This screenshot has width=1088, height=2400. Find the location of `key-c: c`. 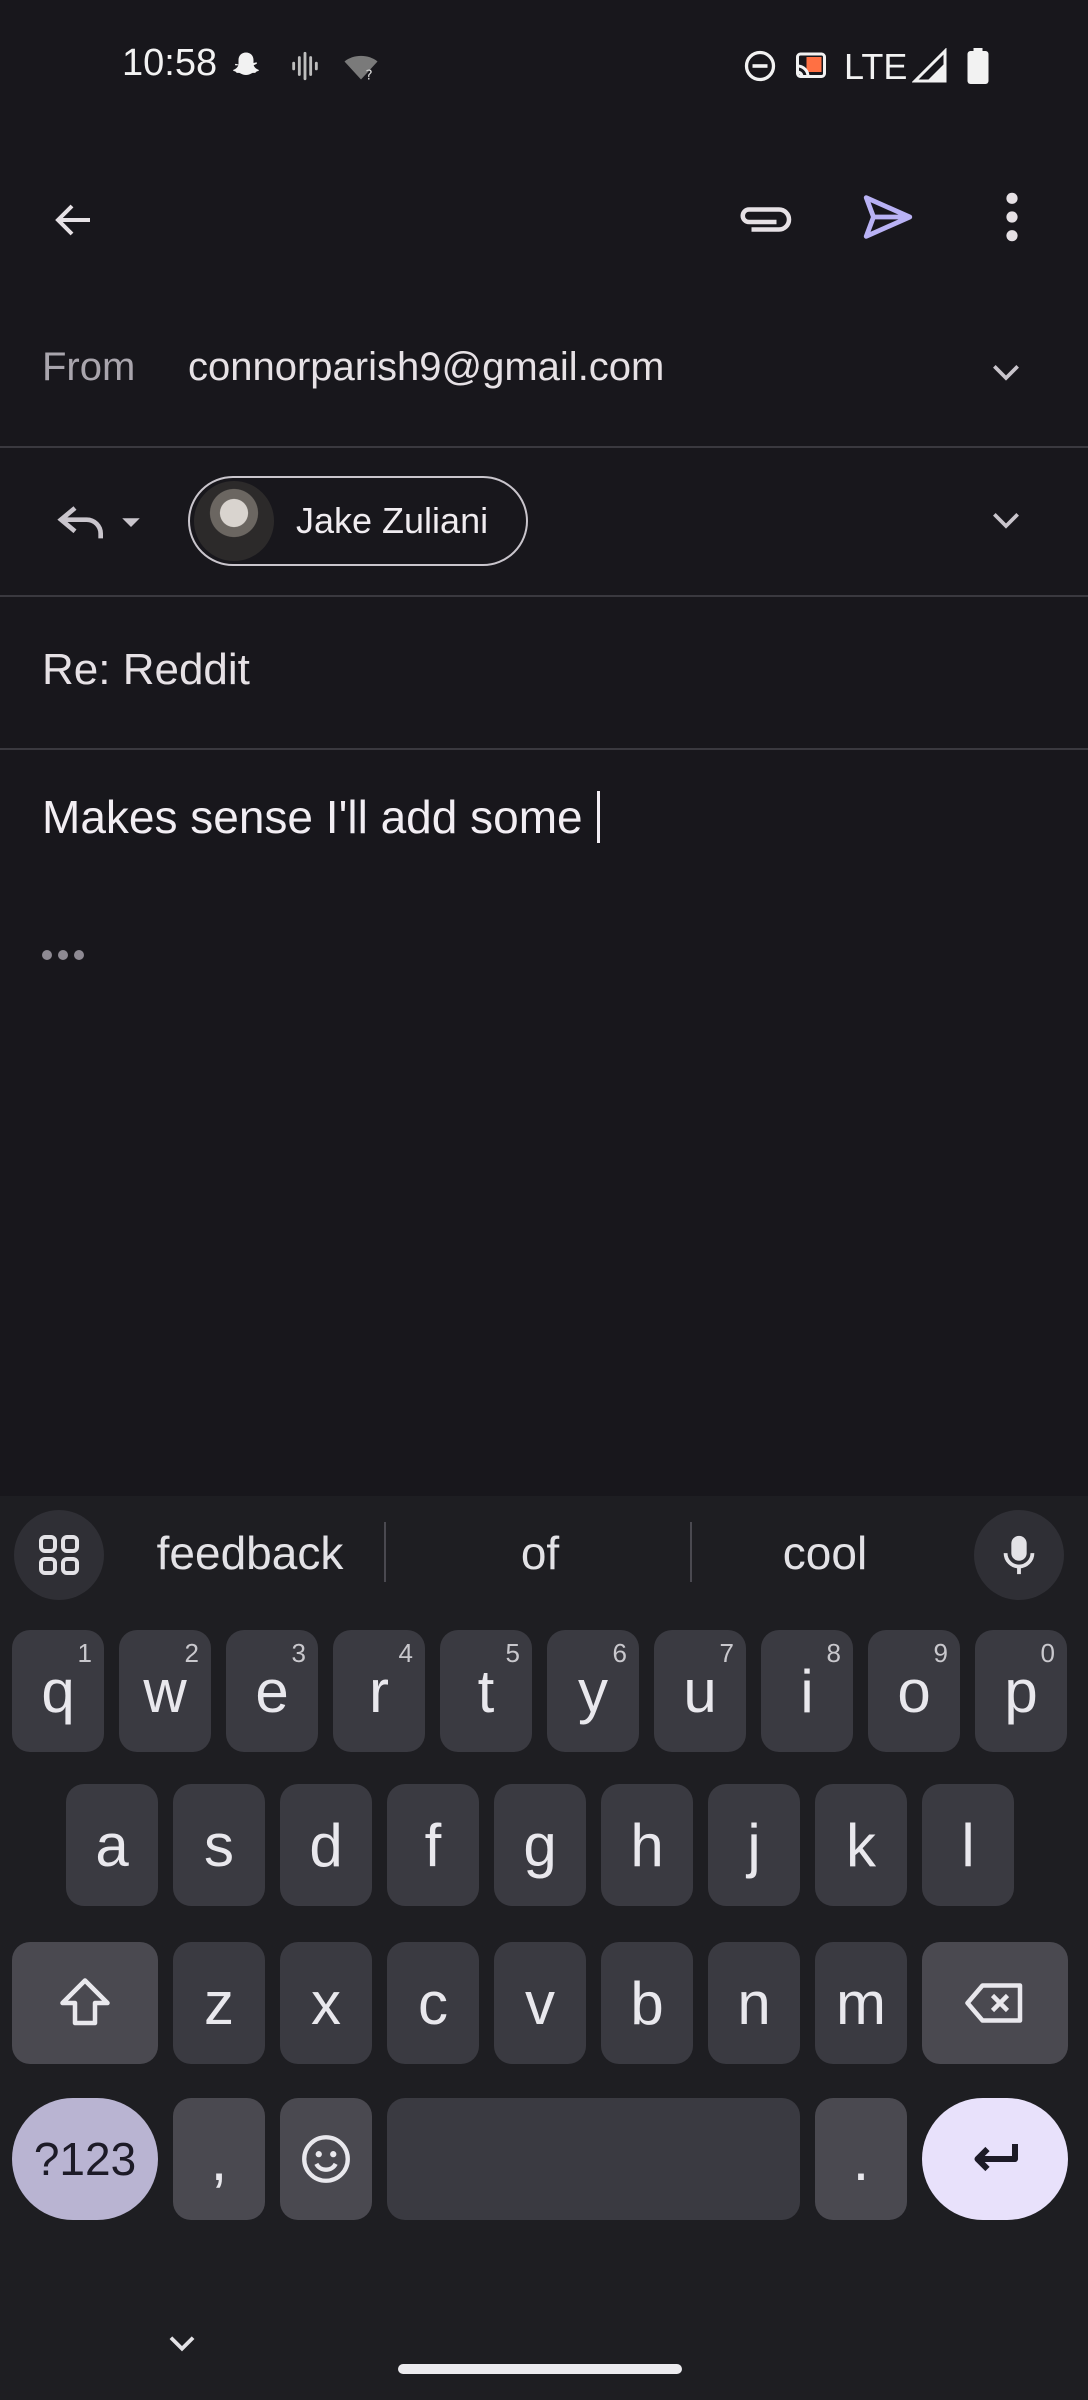

key-c: c is located at coordinates (433, 2003).